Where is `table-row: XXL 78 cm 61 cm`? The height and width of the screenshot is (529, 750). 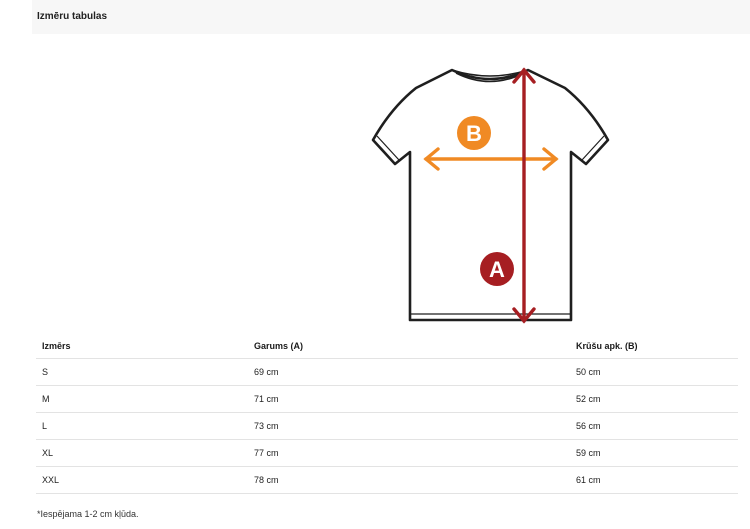 table-row: XXL 78 cm 61 cm is located at coordinates (387, 480).